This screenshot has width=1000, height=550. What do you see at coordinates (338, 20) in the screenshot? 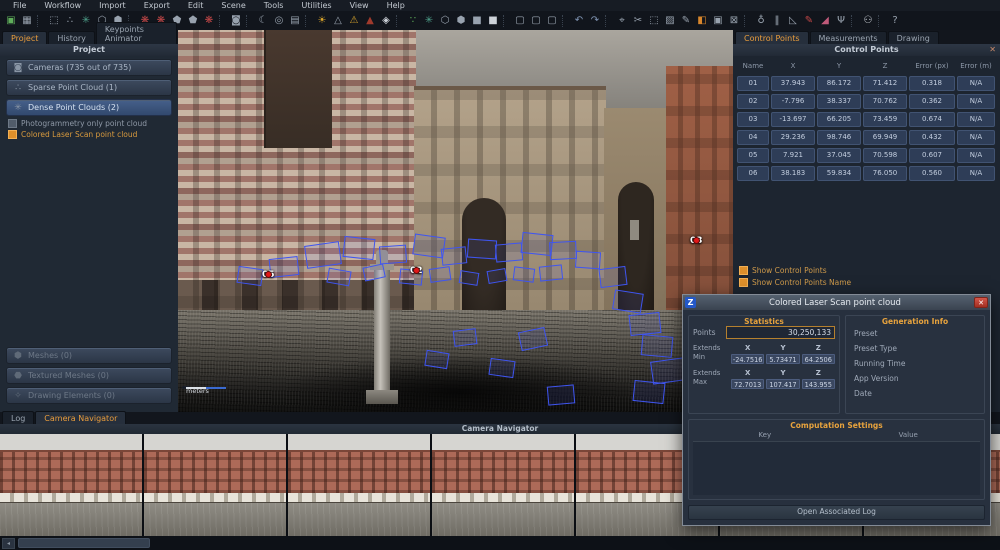
I see `triangle-icon: △` at bounding box center [338, 20].